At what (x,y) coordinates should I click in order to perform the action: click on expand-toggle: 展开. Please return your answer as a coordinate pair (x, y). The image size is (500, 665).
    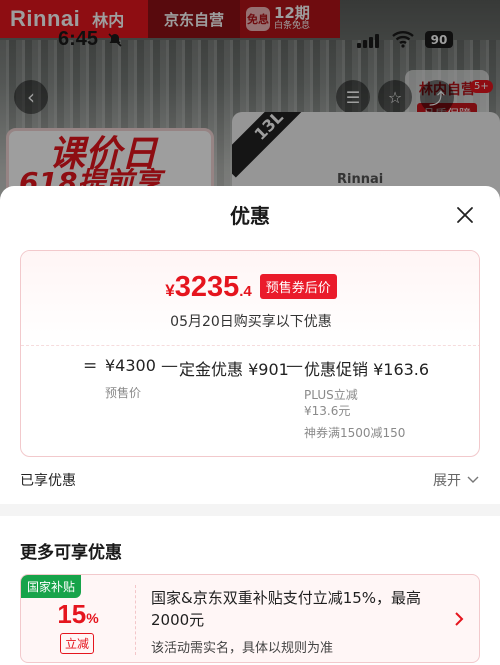
    Looking at the image, I should click on (456, 480).